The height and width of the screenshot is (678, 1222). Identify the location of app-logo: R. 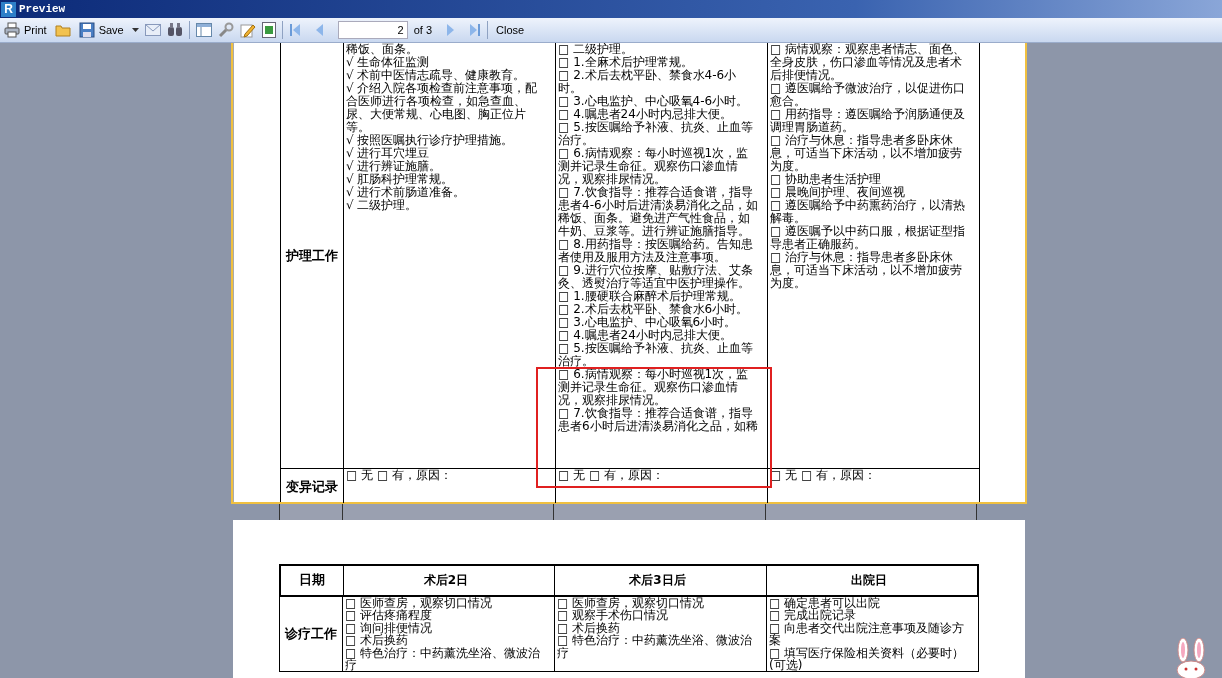
(8, 9).